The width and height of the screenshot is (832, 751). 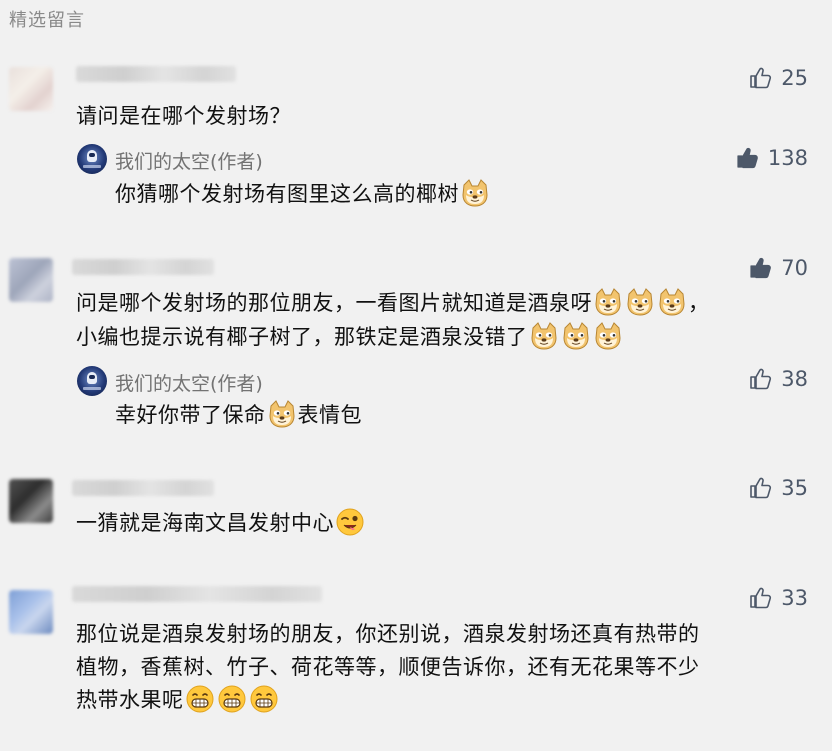 What do you see at coordinates (787, 158) in the screenshot?
I see `like-count: 138` at bounding box center [787, 158].